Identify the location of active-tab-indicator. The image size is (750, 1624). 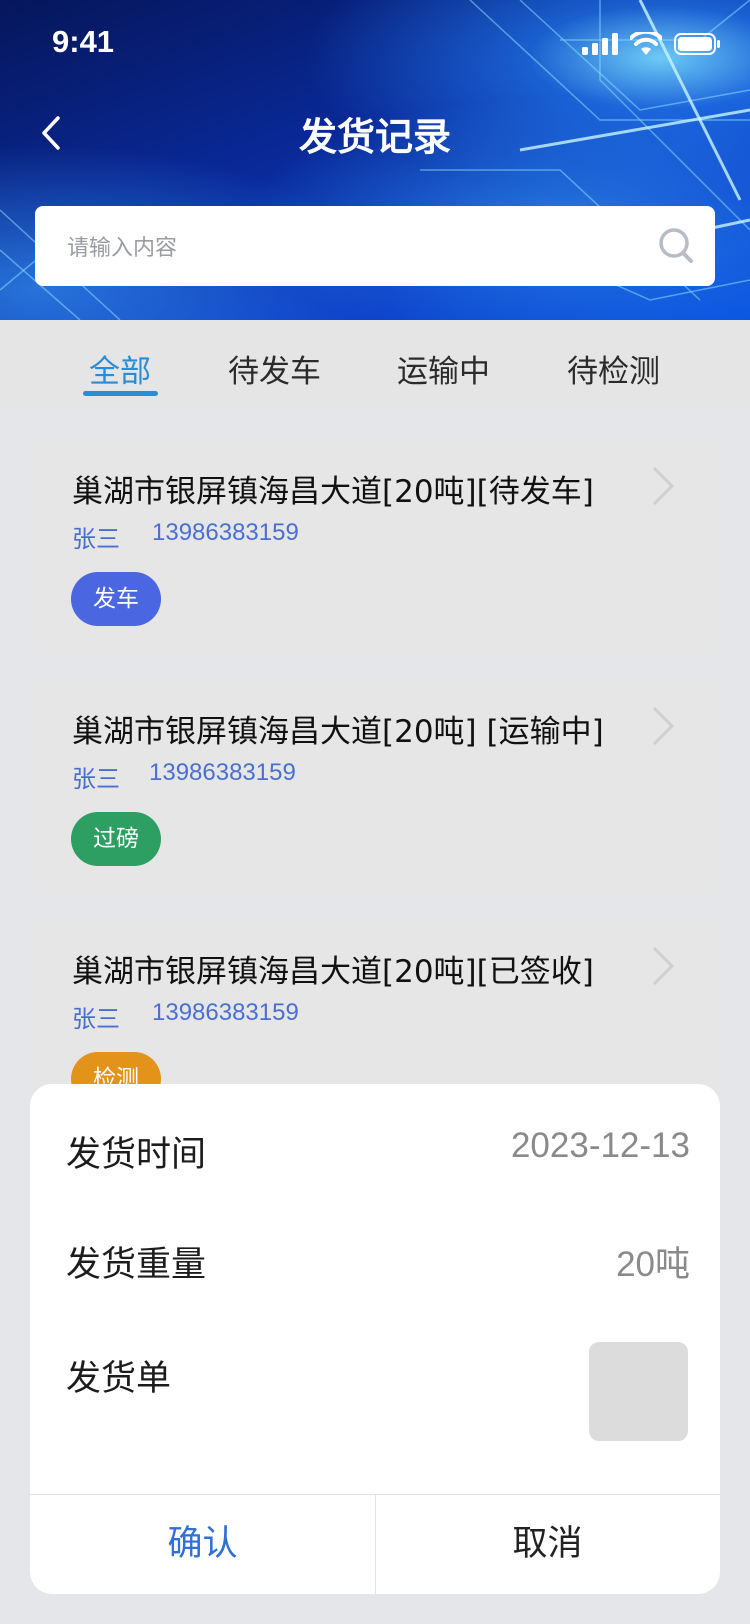
(120, 393).